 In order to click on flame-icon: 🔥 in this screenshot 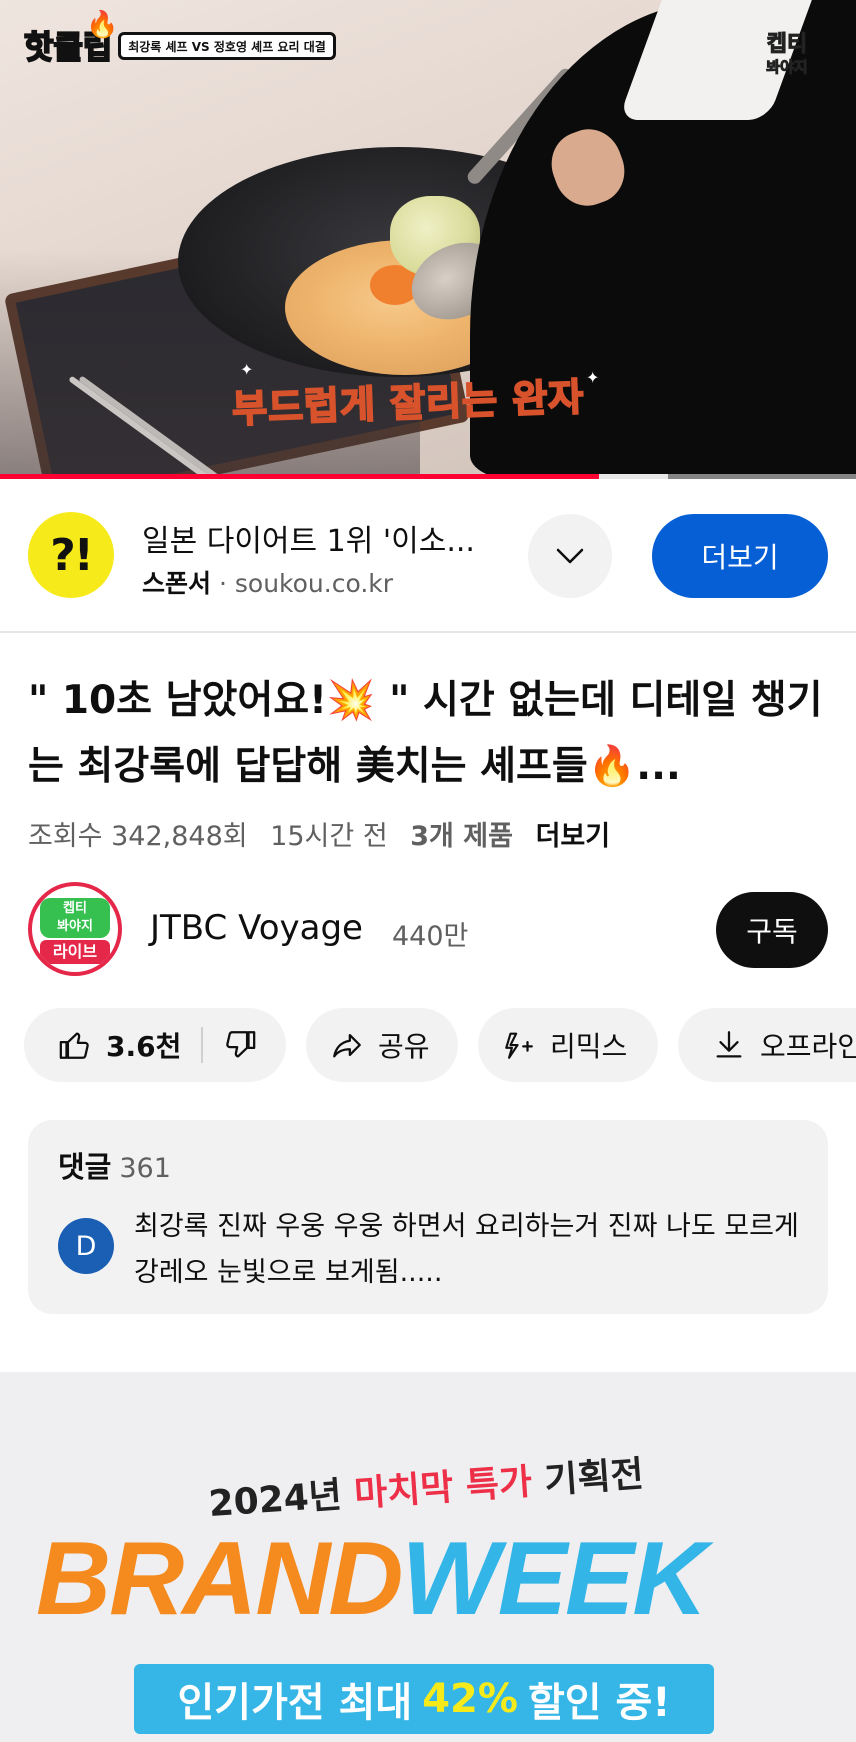, I will do `click(102, 25)`.